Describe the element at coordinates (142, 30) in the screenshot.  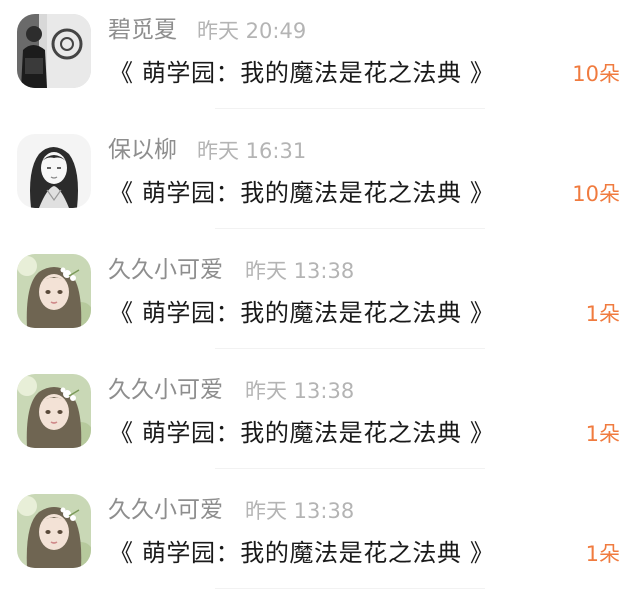
I see `user-name: 碧觅夏` at that location.